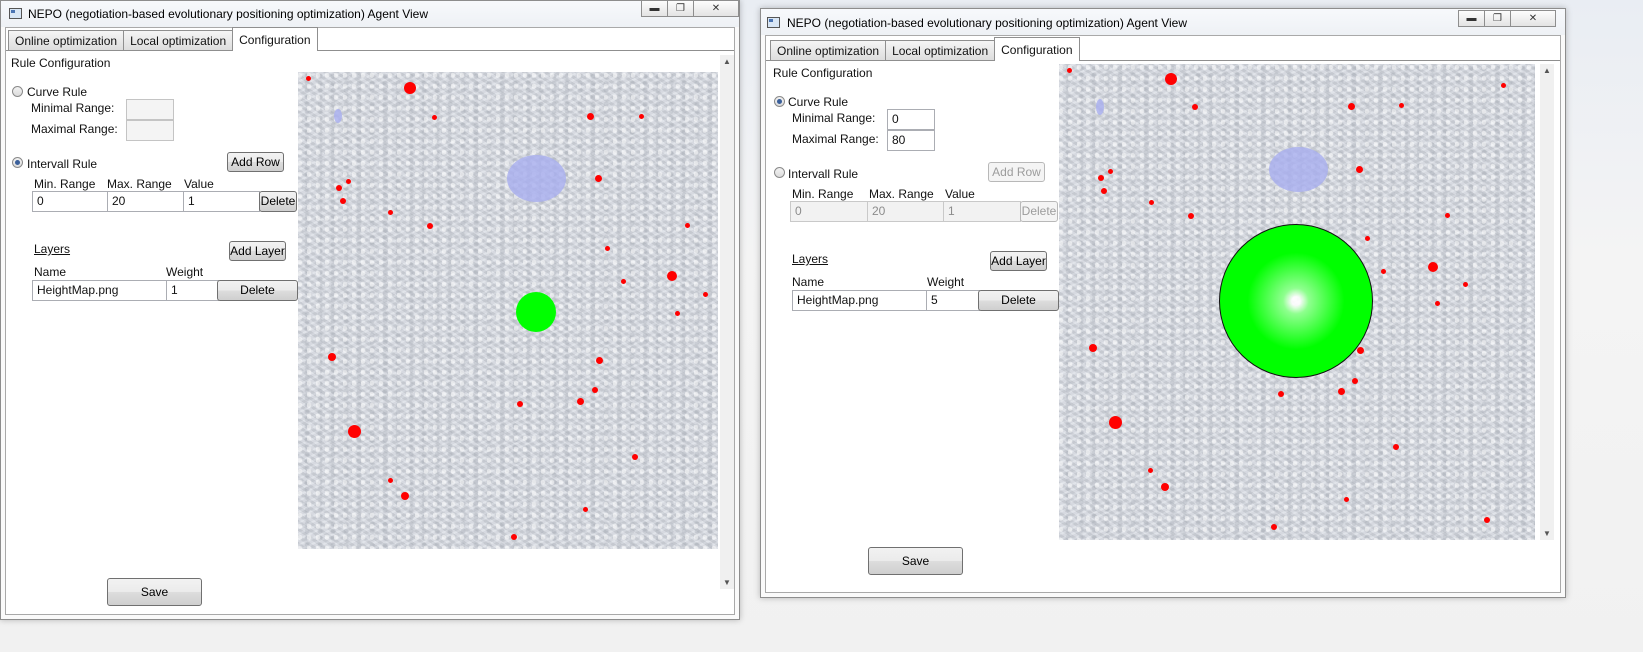 The image size is (1643, 652). What do you see at coordinates (911, 140) in the screenshot?
I see `maximal-range-input: 80` at bounding box center [911, 140].